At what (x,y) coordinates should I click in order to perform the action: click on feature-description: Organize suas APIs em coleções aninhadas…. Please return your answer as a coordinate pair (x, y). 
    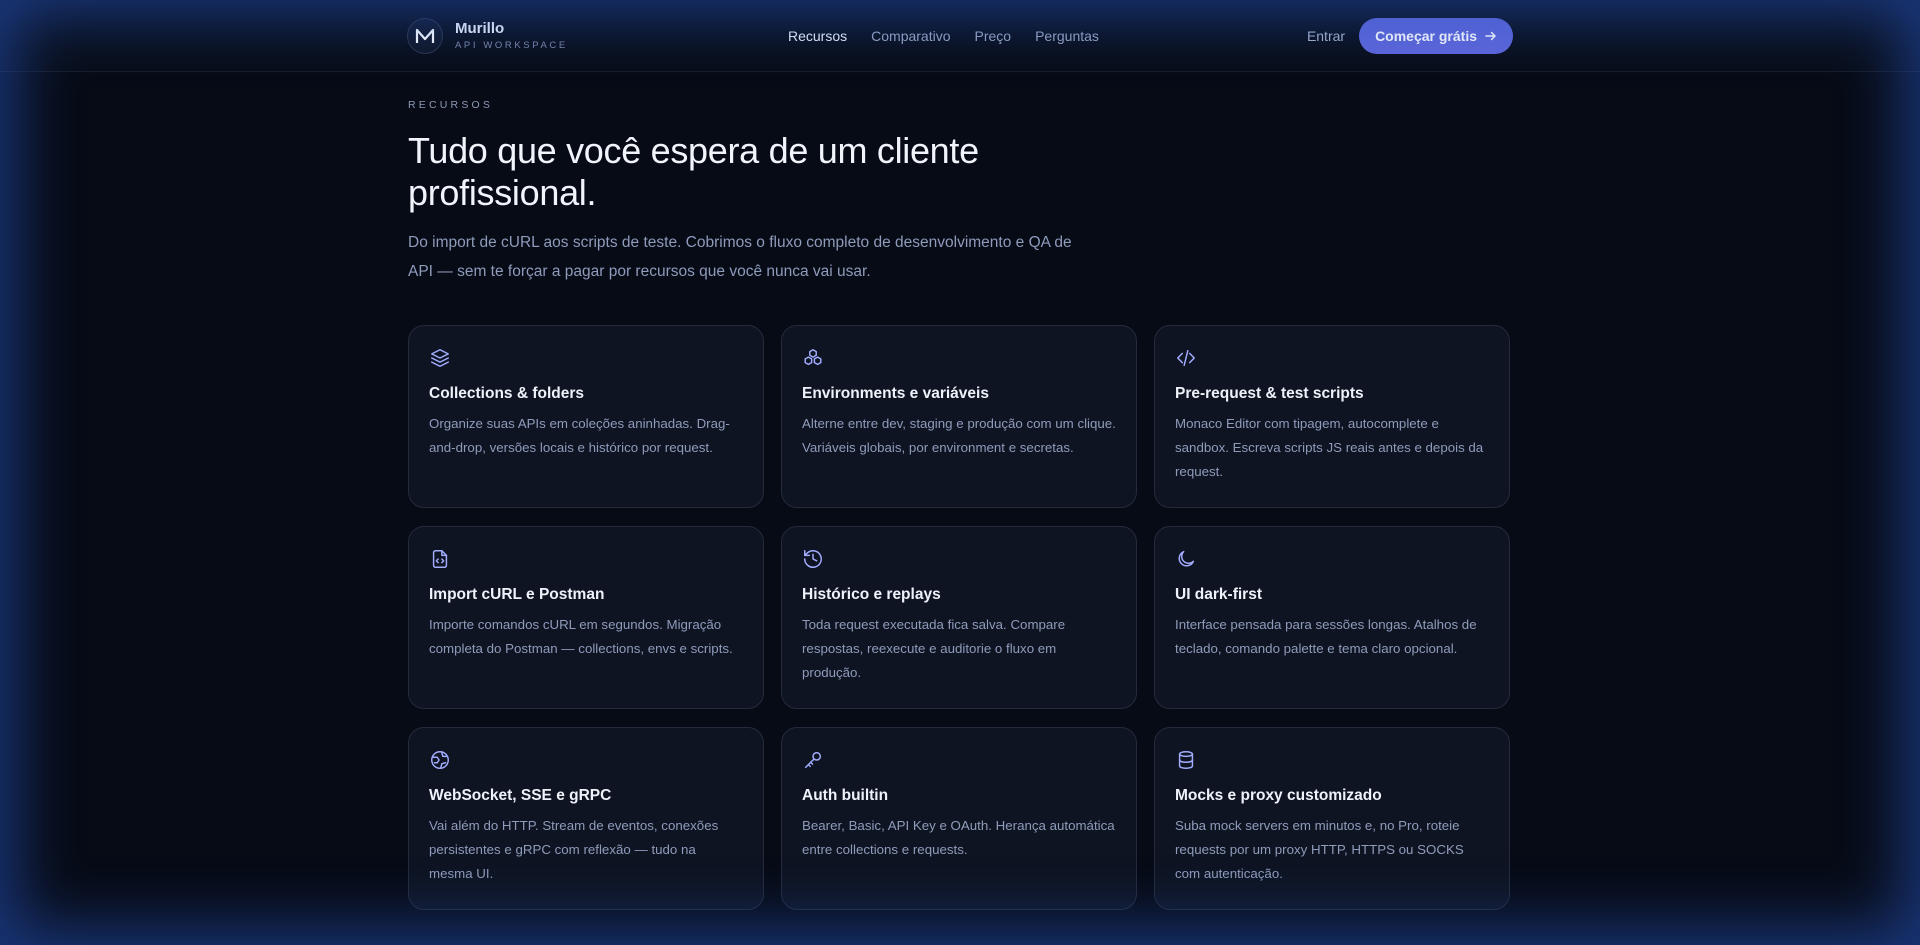
    Looking at the image, I should click on (579, 435).